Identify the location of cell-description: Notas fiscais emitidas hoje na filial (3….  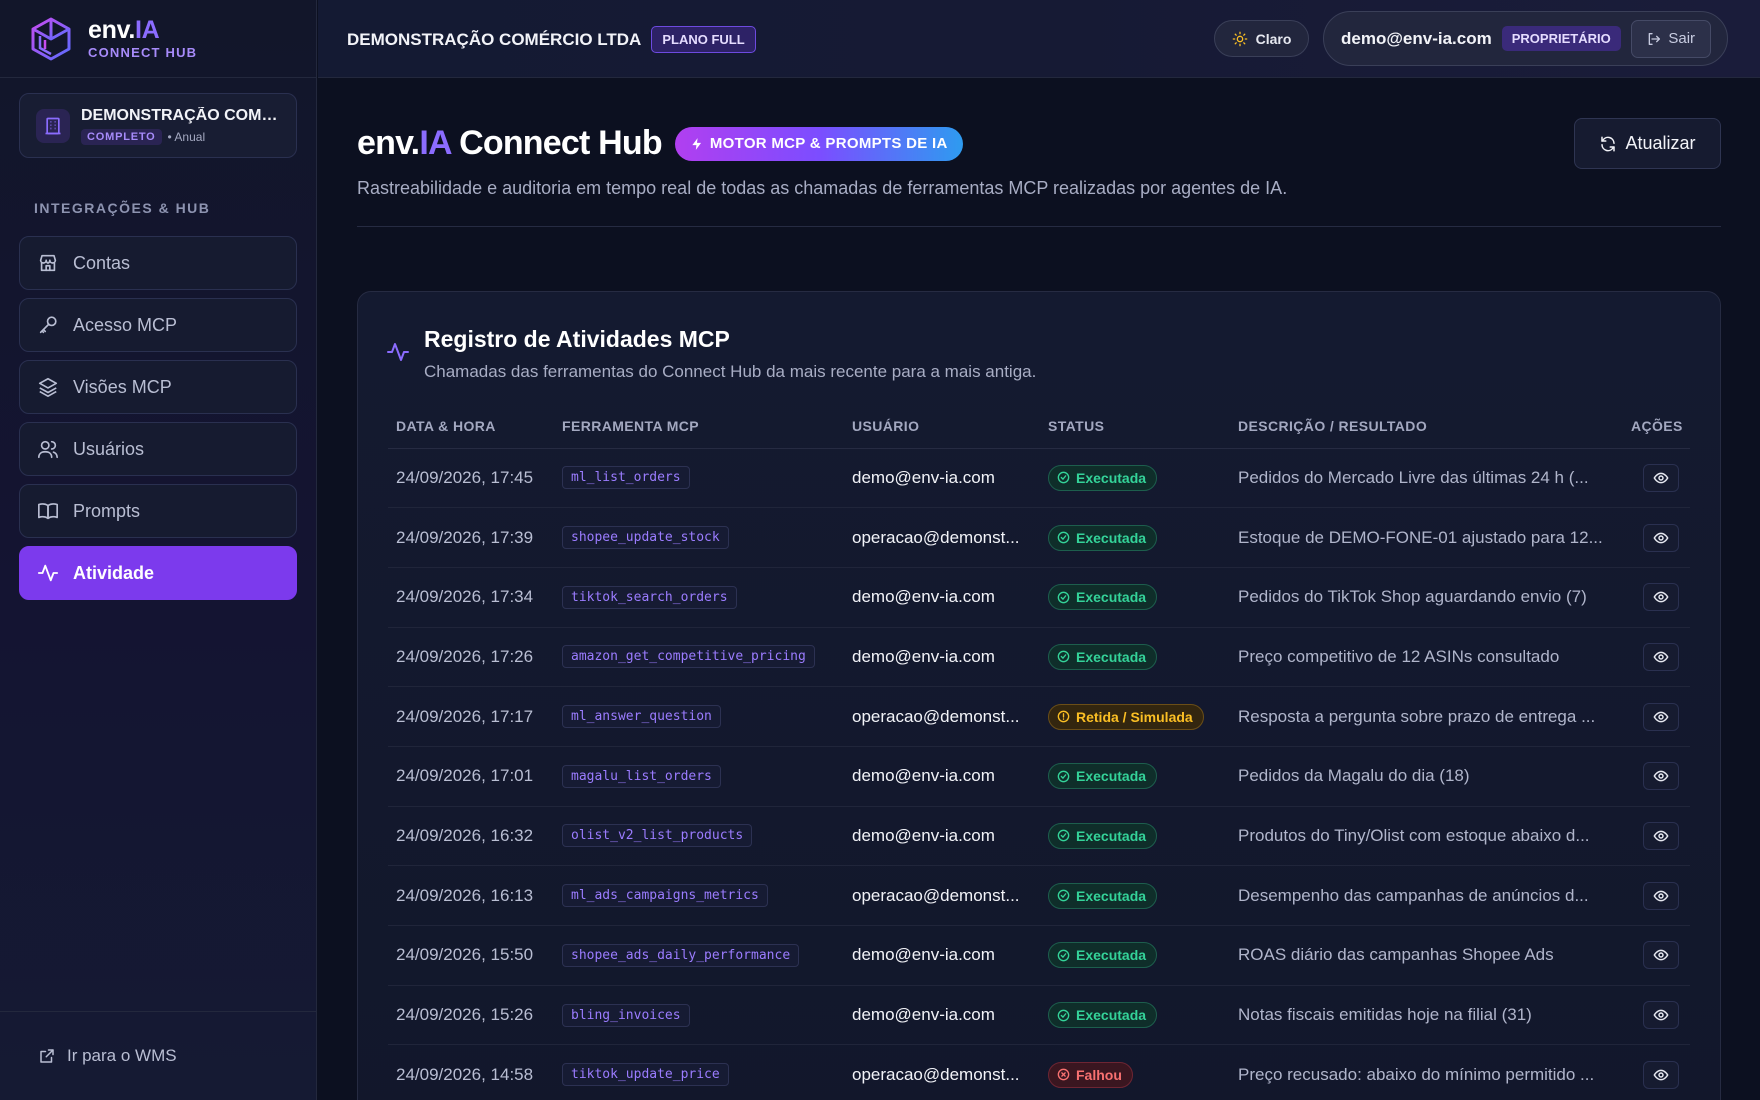
(1426, 1015).